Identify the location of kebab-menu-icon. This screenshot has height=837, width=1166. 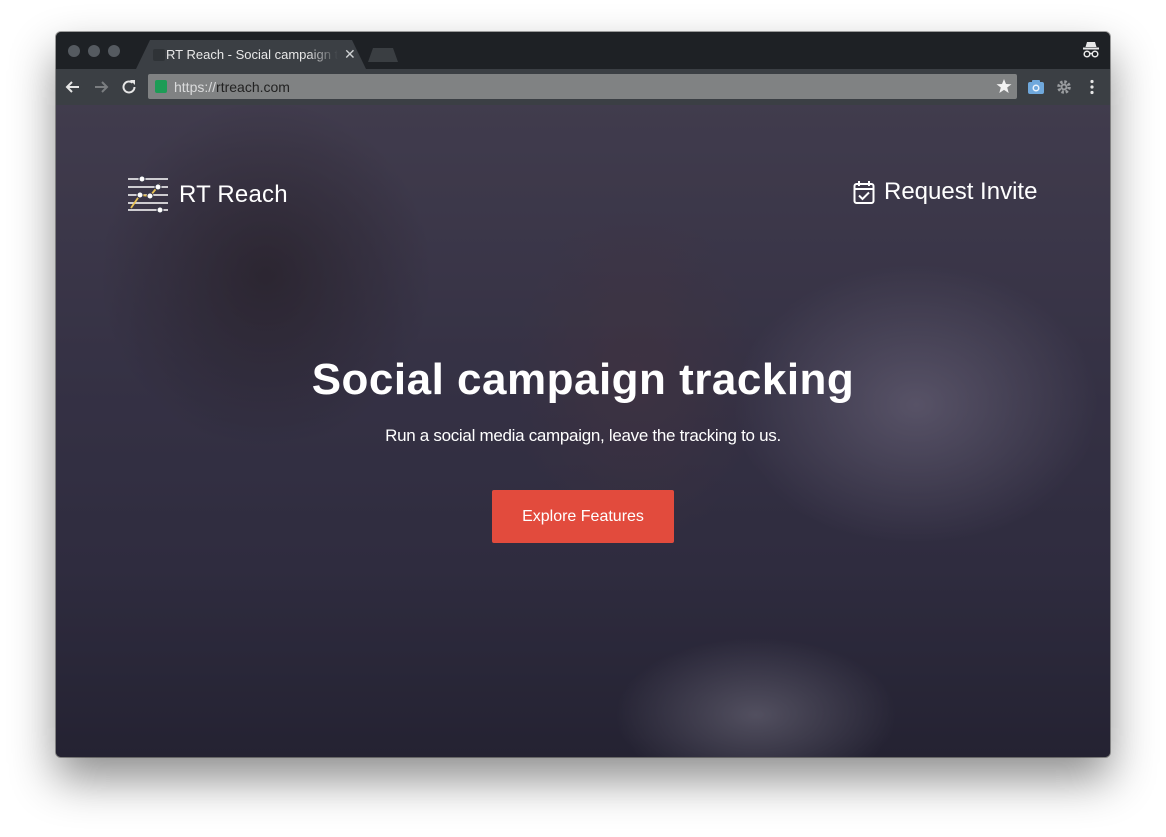
(1092, 87).